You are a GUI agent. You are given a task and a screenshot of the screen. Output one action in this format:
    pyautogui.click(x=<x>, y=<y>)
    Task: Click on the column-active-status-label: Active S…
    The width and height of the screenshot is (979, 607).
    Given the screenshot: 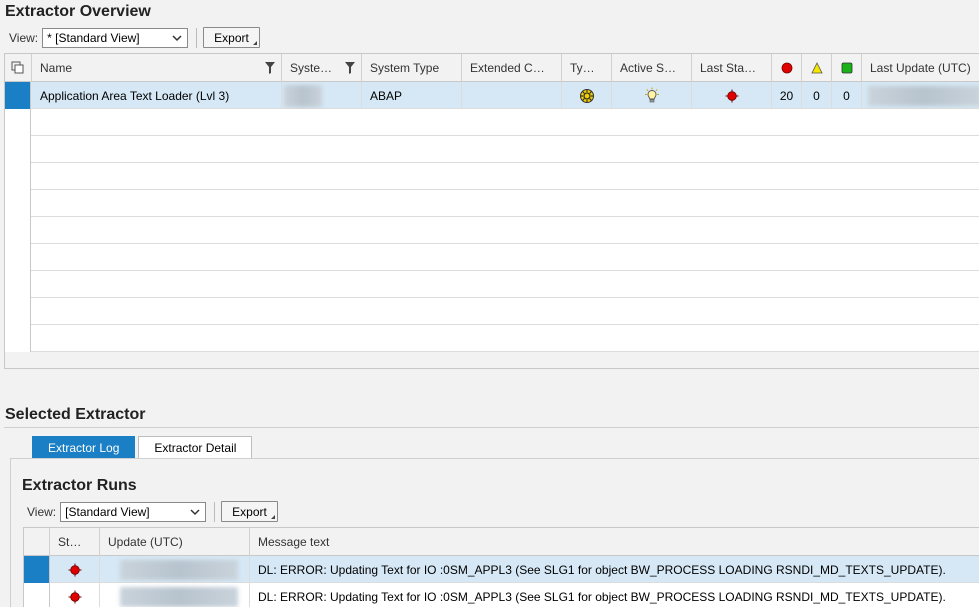 What is the action you would take?
    pyautogui.click(x=648, y=68)
    